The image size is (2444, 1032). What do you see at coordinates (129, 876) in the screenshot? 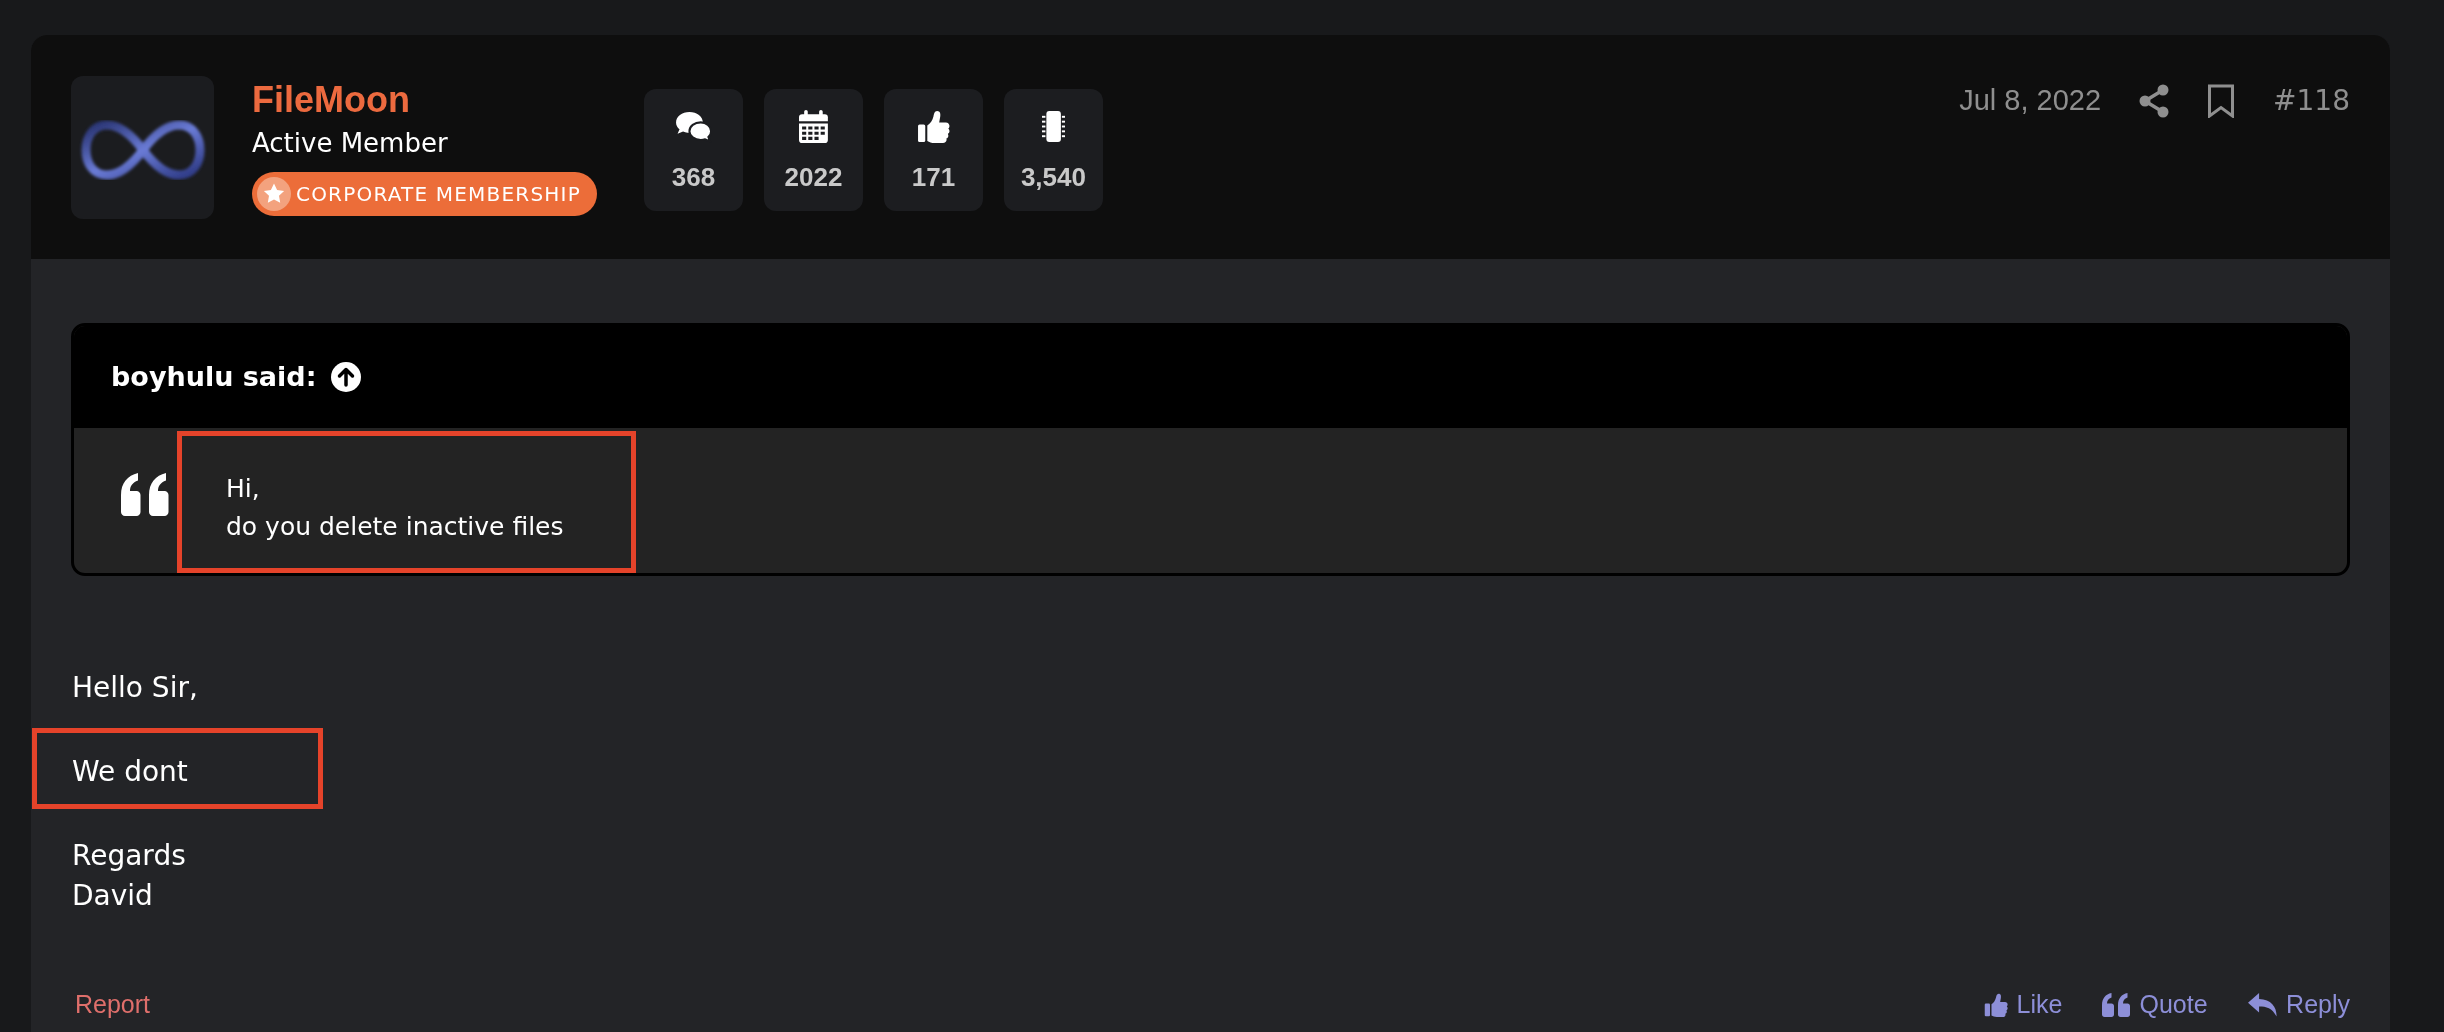
I see `message-paragraph: Regards David` at bounding box center [129, 876].